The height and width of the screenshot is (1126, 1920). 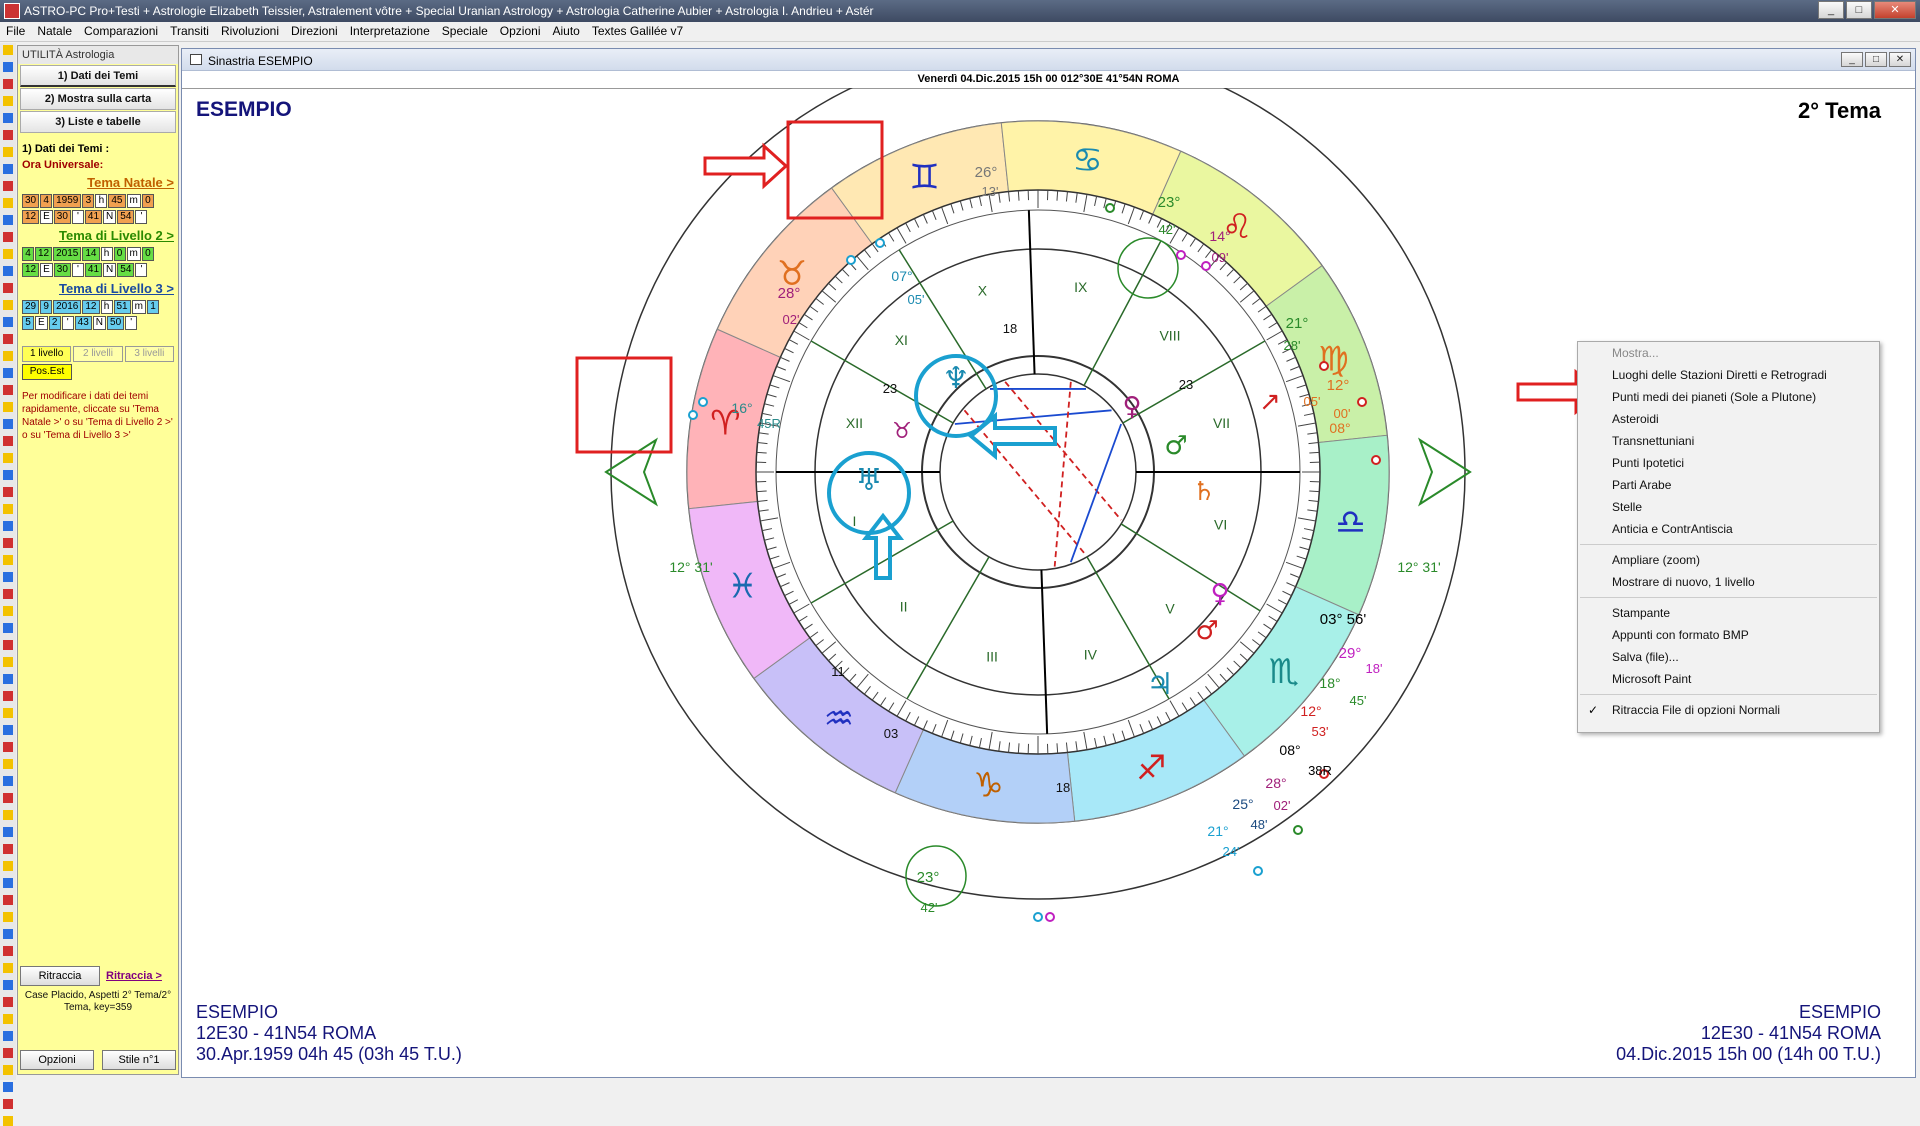 What do you see at coordinates (1728, 507) in the screenshot?
I see `context-menu-item: Stelle` at bounding box center [1728, 507].